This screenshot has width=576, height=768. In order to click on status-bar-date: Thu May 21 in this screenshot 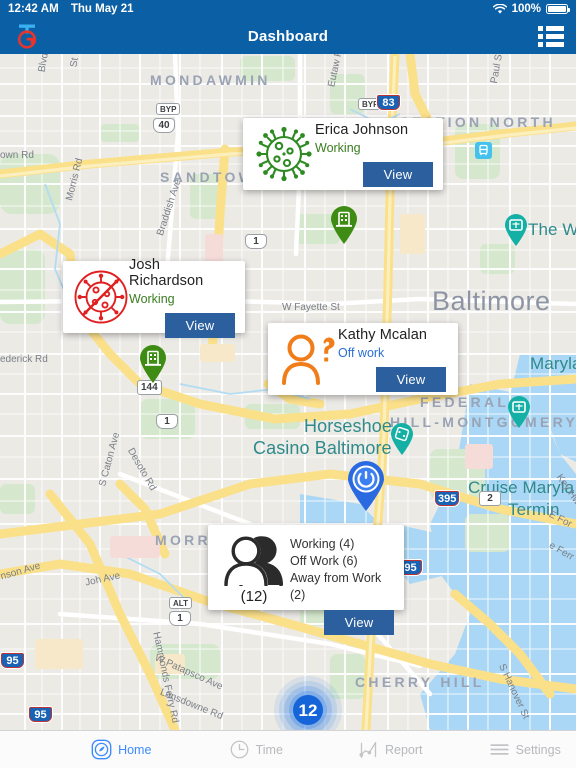, I will do `click(102, 9)`.